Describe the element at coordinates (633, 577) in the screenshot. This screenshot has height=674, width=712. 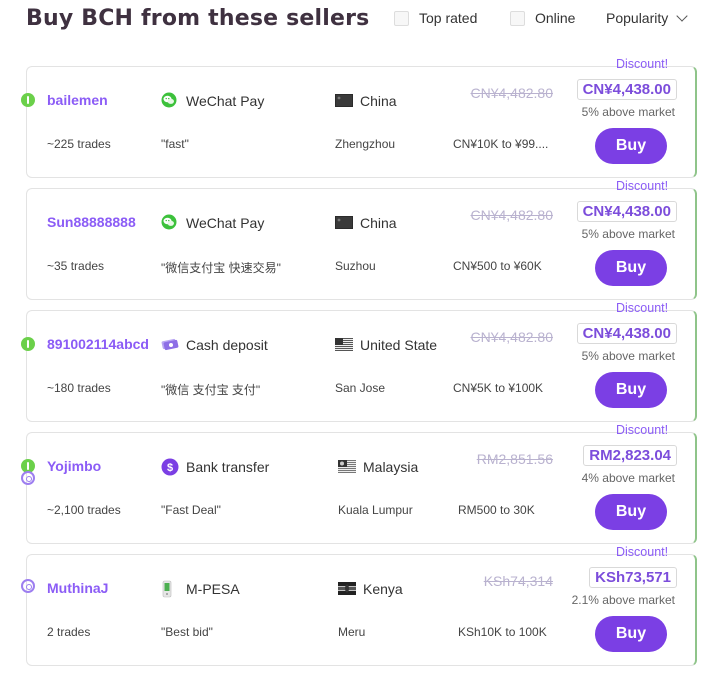
I see `discounted-price: KSh73,571` at that location.